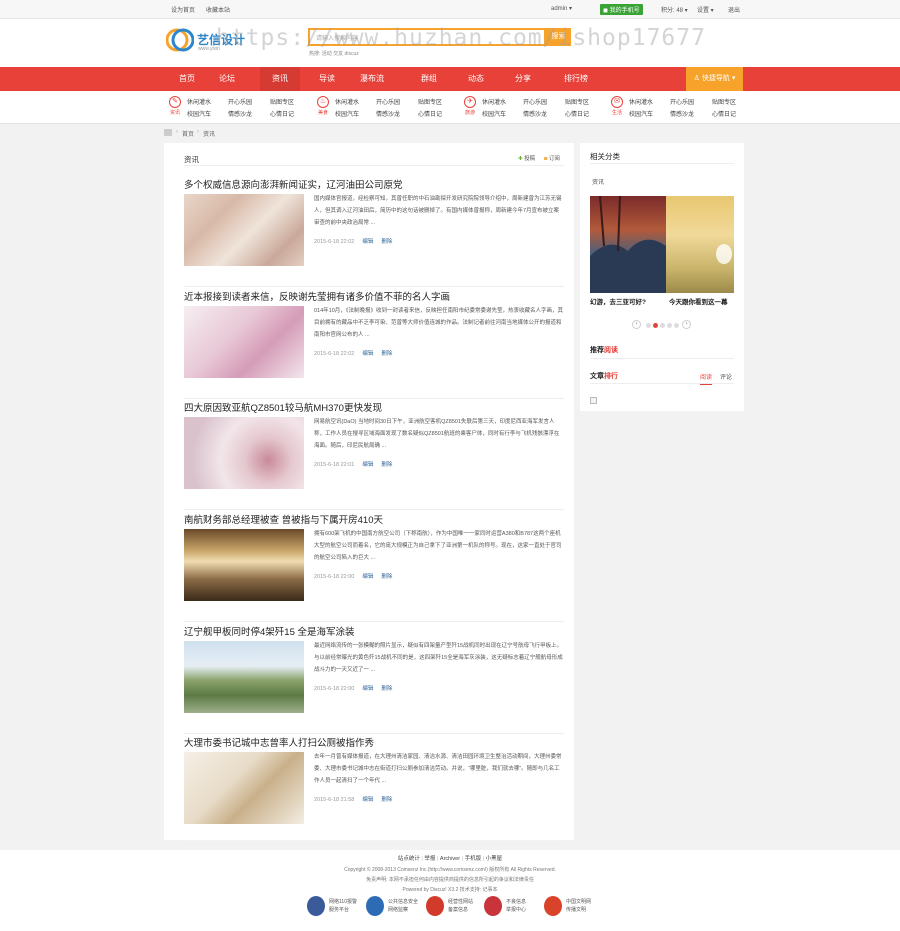 This screenshot has height=931, width=900. What do you see at coordinates (280, 79) in the screenshot?
I see `nav-item: 资讯` at bounding box center [280, 79].